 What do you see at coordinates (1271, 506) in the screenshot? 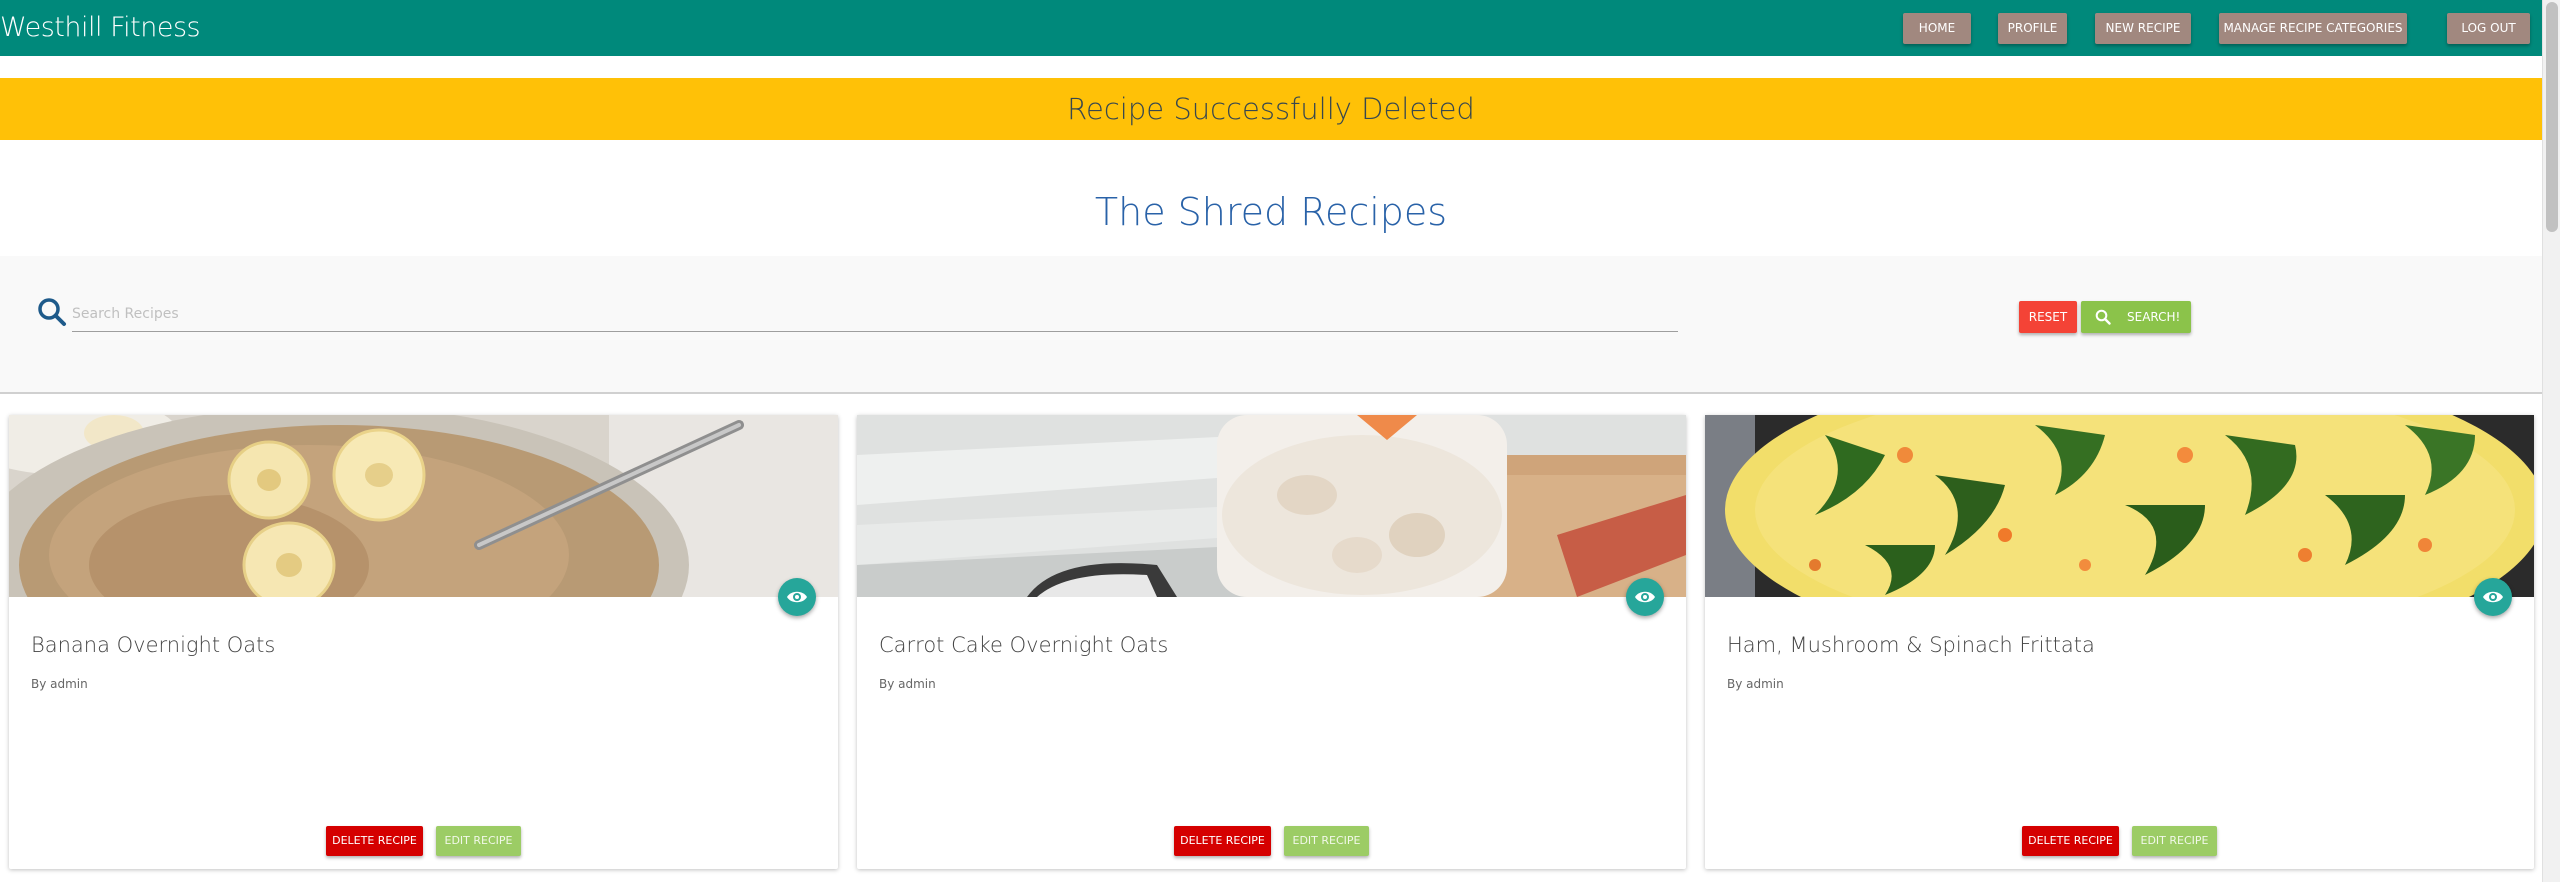
I see `recipe-image-carrot-cake-oats` at bounding box center [1271, 506].